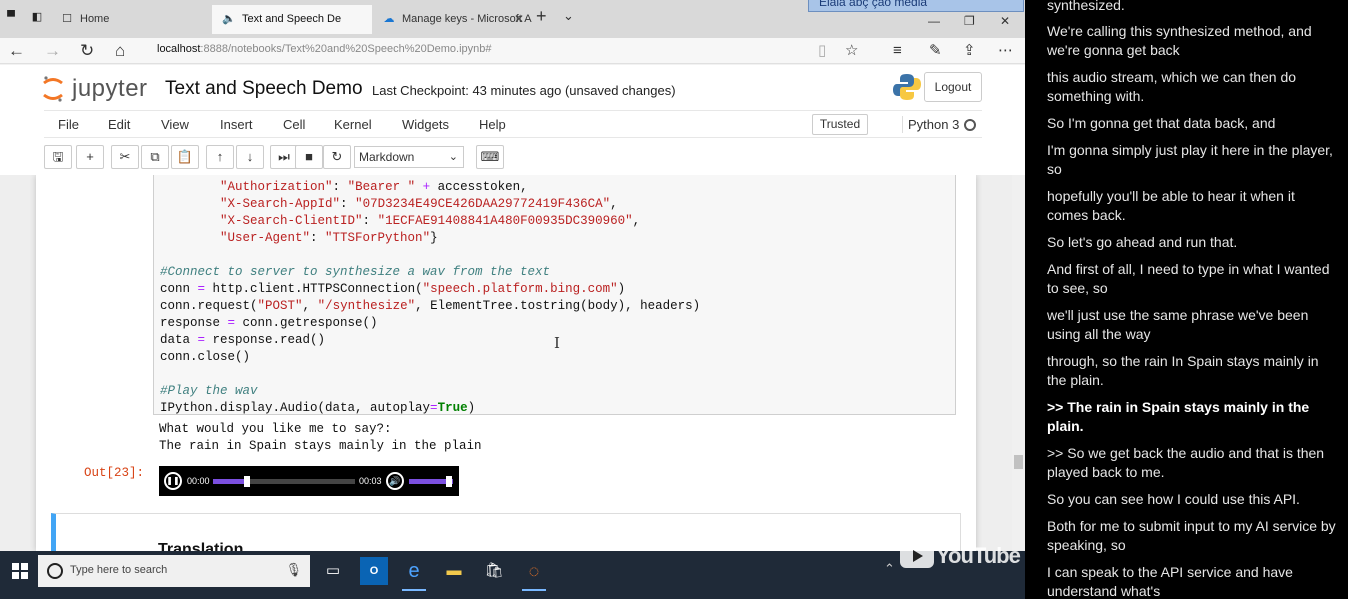  Describe the element at coordinates (20, 571) in the screenshot. I see `windows-start-icon` at that location.